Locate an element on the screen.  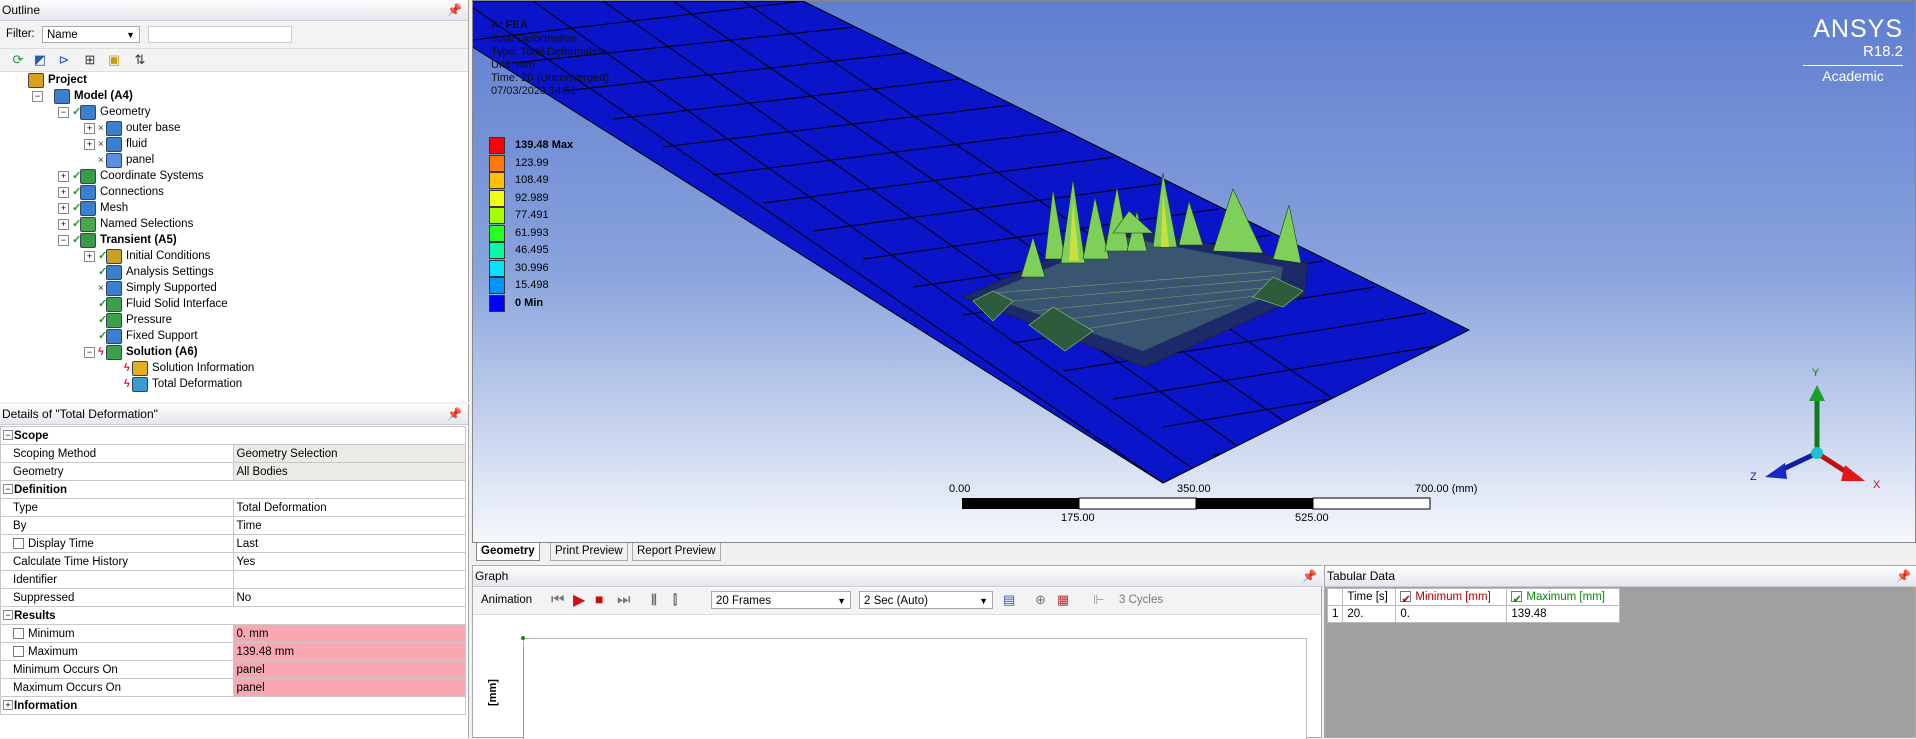
column-header-time: Time [s] is located at coordinates (1369, 597).